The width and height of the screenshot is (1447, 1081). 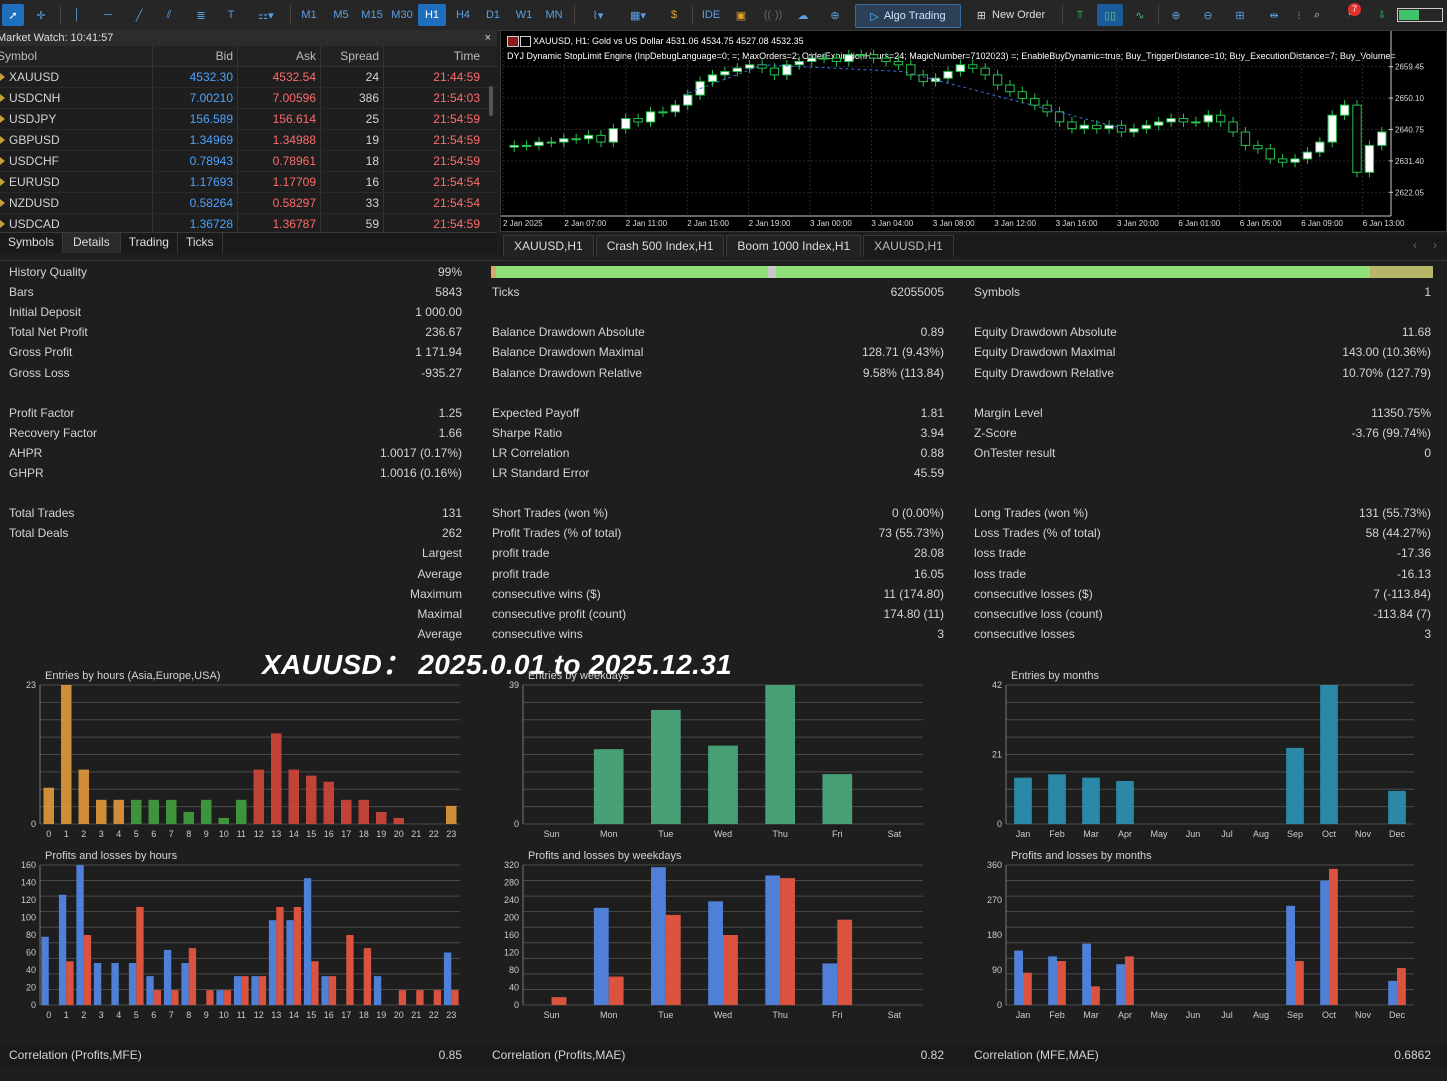 I want to click on x-tick-label: Apr, so click(x=1125, y=1015).